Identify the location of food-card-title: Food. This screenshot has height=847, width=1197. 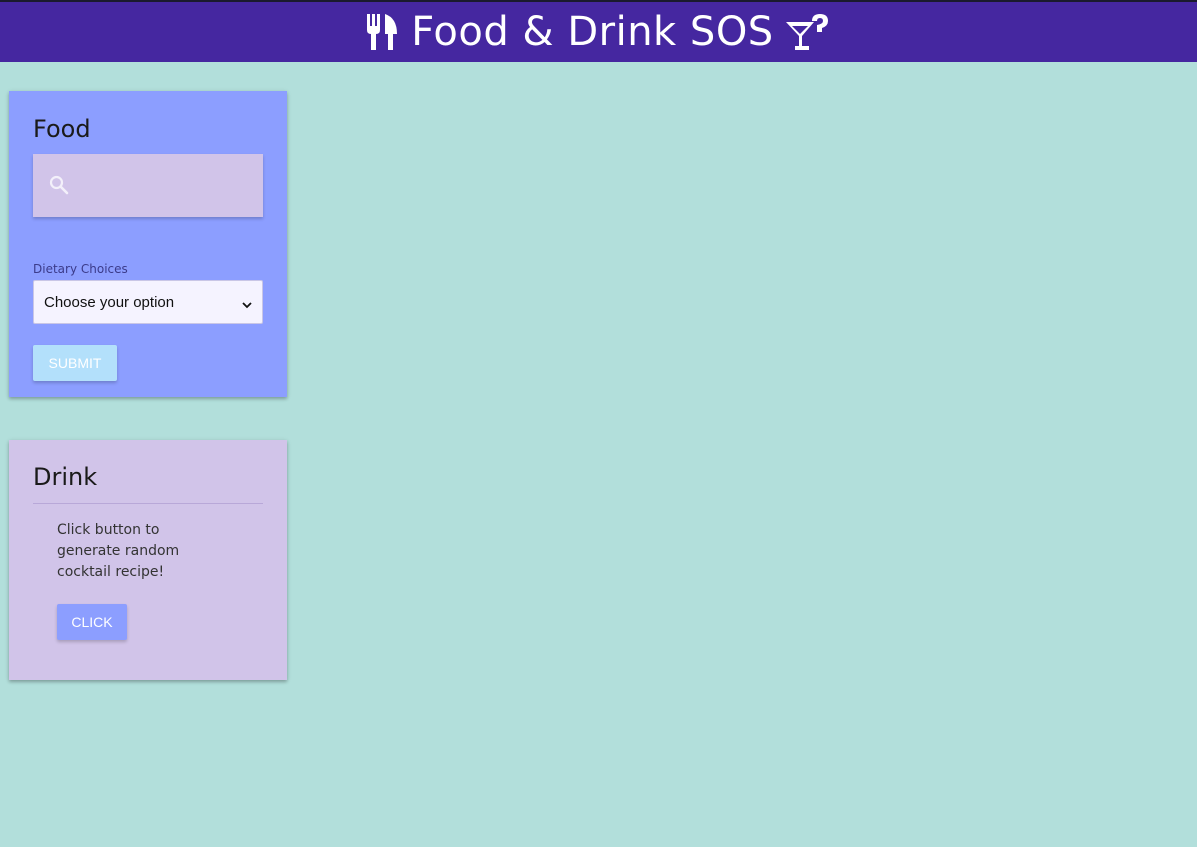
(62, 129).